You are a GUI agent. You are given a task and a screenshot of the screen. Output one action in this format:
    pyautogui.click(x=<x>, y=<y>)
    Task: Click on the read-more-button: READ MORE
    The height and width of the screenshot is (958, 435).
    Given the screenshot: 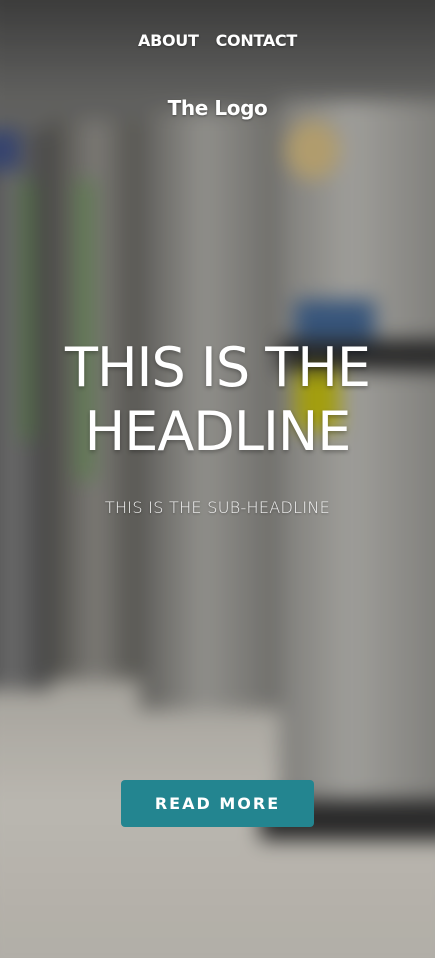 What is the action you would take?
    pyautogui.click(x=217, y=803)
    